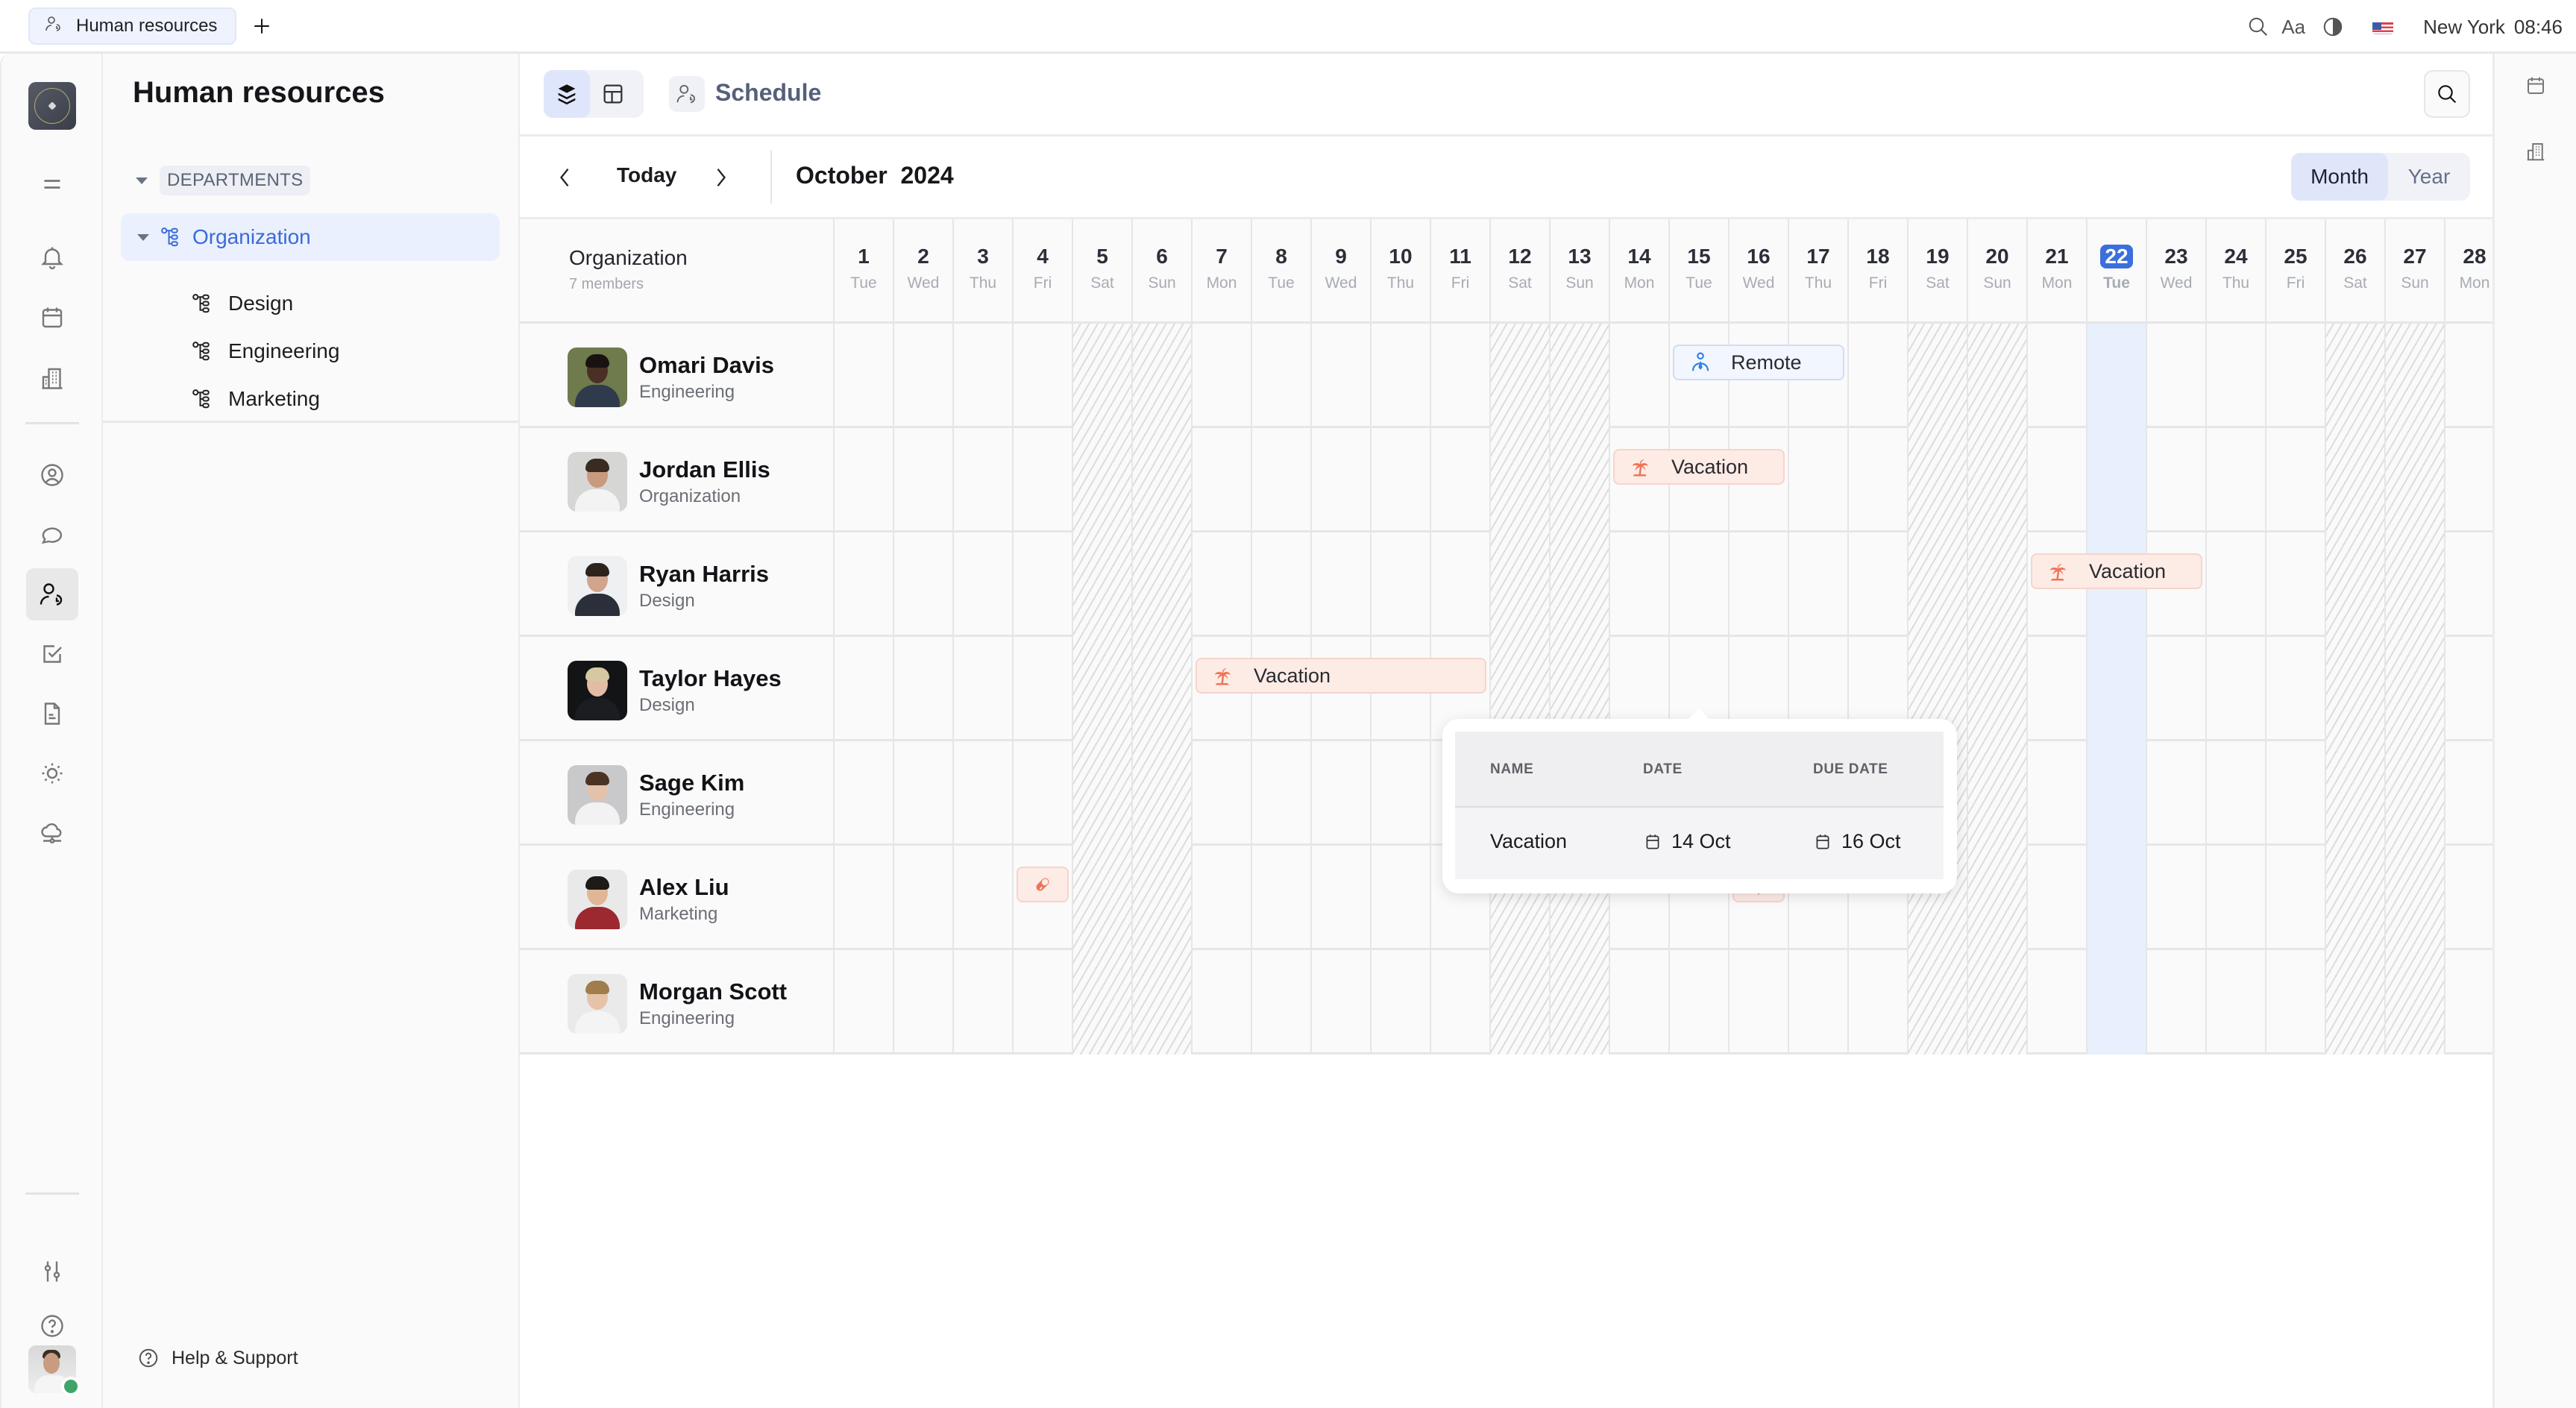 The height and width of the screenshot is (1408, 2576). Describe the element at coordinates (2536, 151) in the screenshot. I see `right-rail-building` at that location.